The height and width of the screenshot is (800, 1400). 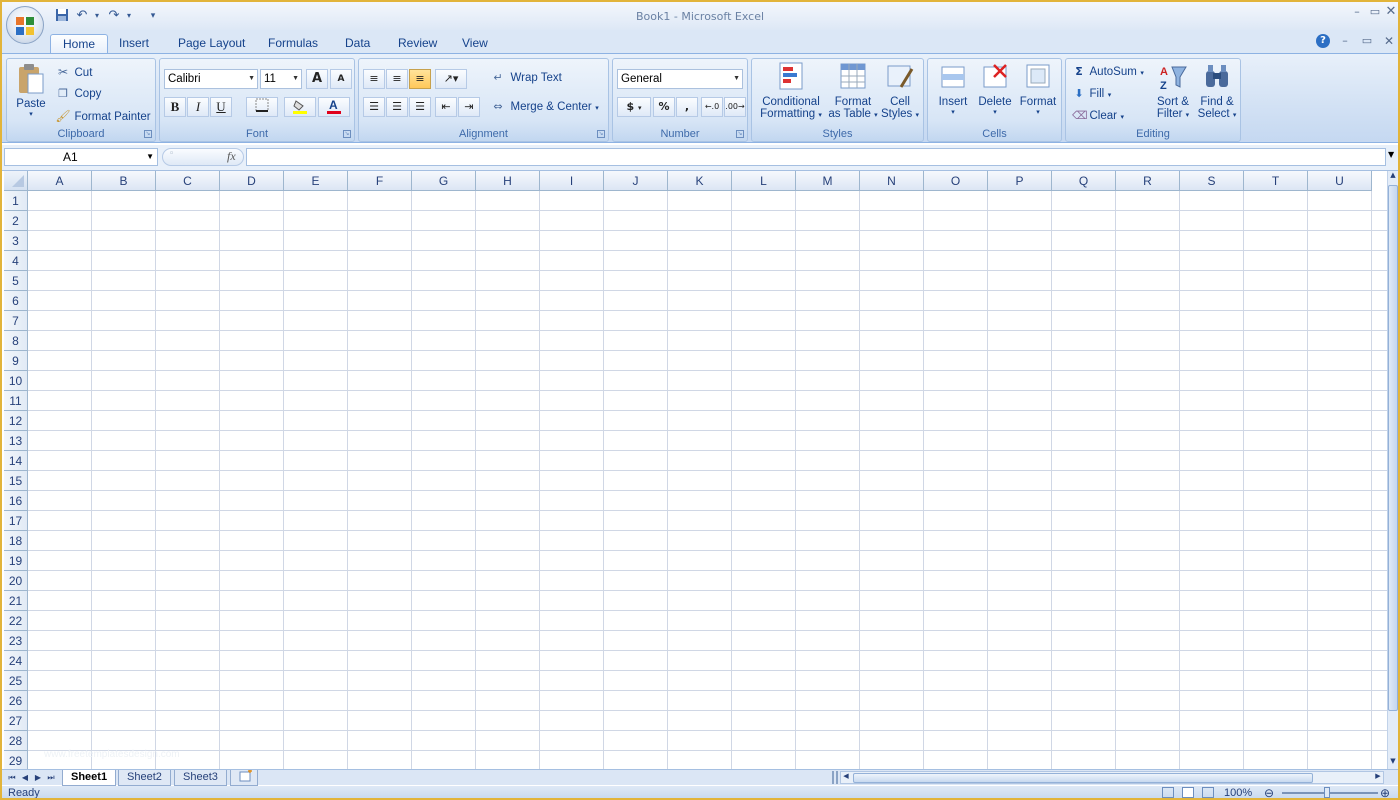 I want to click on column-header: Q, so click(x=1084, y=181).